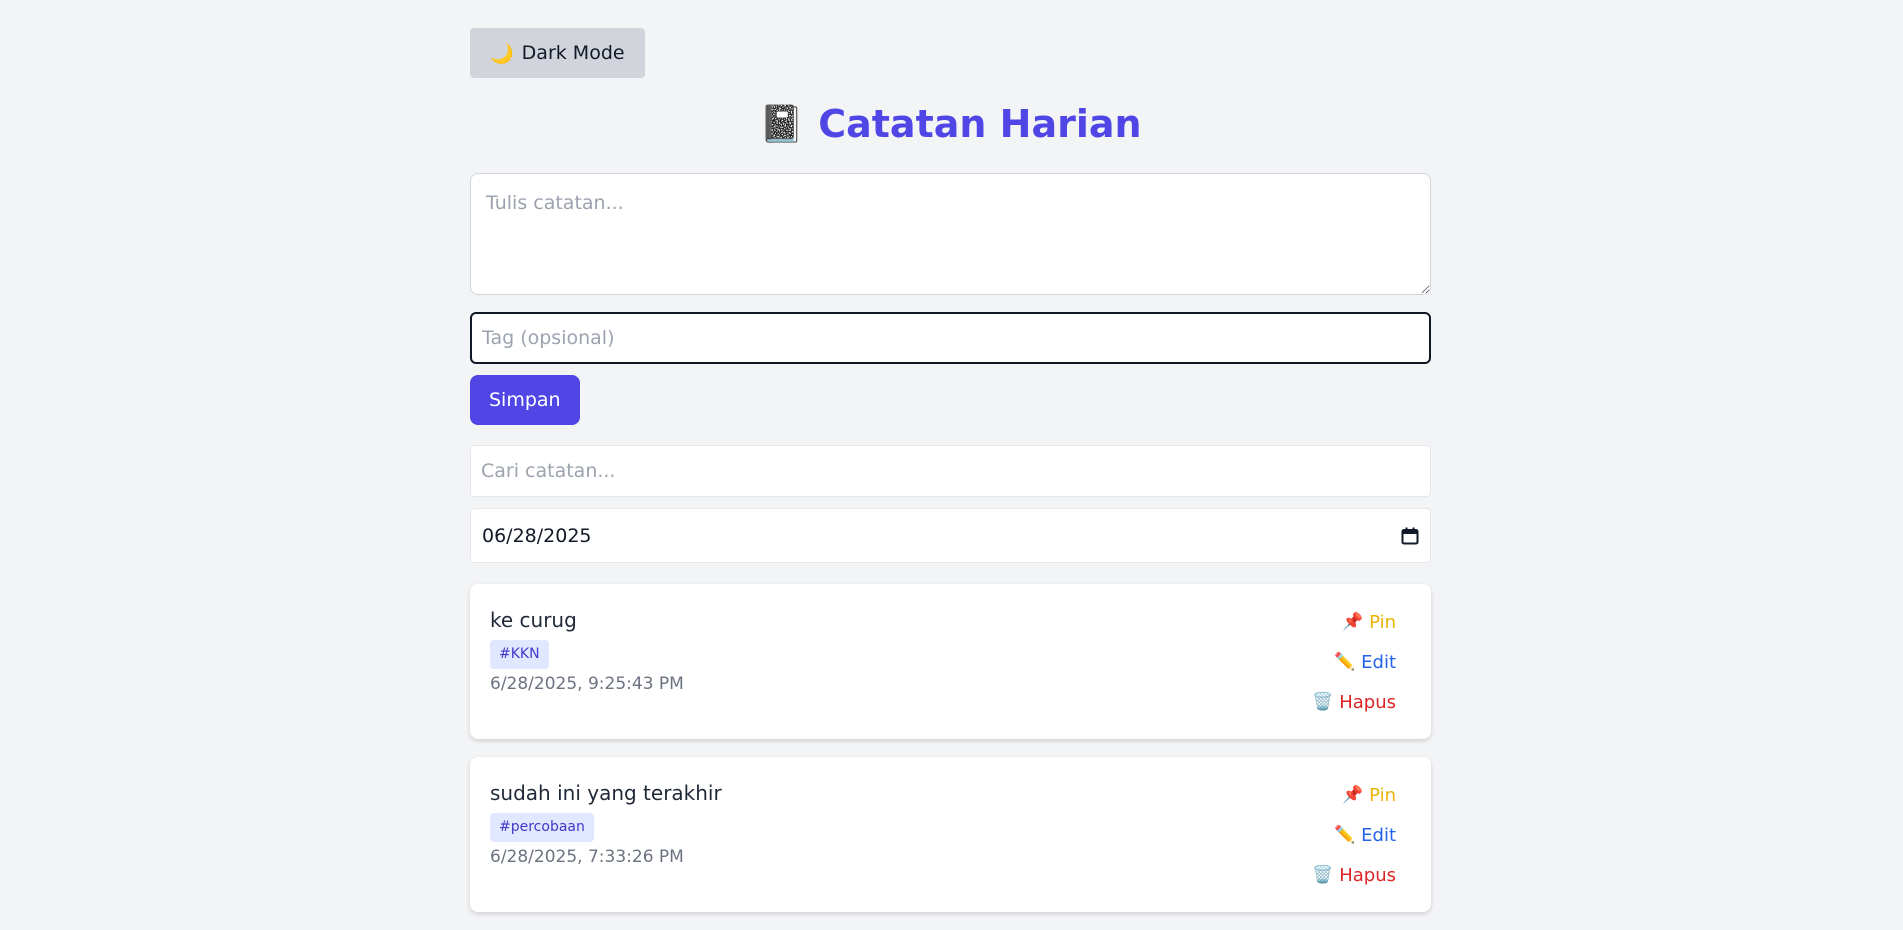 Image resolution: width=1903 pixels, height=930 pixels. I want to click on dark-mode-label: Dark Mode, so click(573, 53).